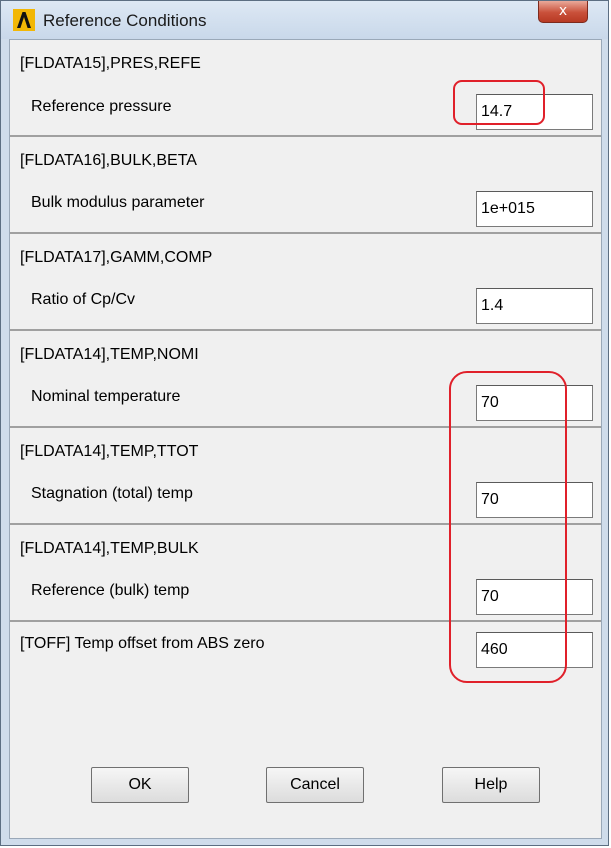 The width and height of the screenshot is (611, 848). Describe the element at coordinates (101, 106) in the screenshot. I see `reference-pressure-label: Reference pressure` at that location.